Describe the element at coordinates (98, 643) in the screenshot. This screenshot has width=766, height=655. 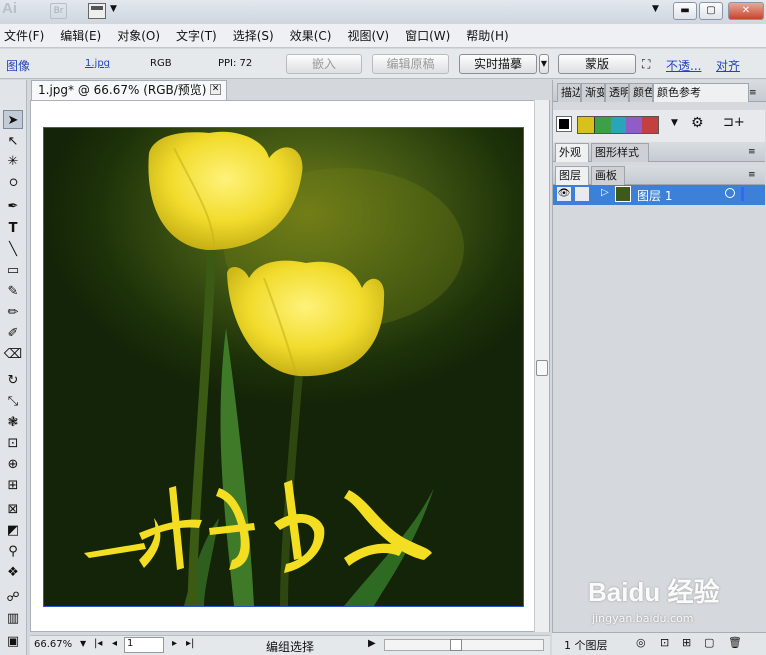
I see `first-page-icon: |◂` at that location.